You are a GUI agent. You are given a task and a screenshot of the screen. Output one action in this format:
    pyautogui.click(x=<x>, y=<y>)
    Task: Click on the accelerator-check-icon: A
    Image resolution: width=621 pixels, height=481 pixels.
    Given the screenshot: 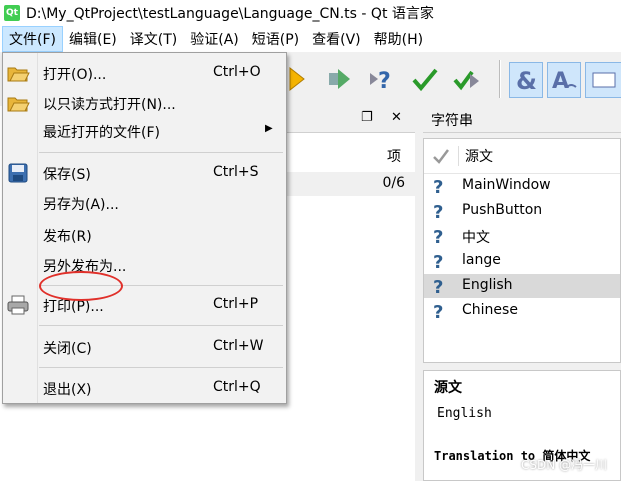 What is the action you would take?
    pyautogui.click(x=564, y=80)
    